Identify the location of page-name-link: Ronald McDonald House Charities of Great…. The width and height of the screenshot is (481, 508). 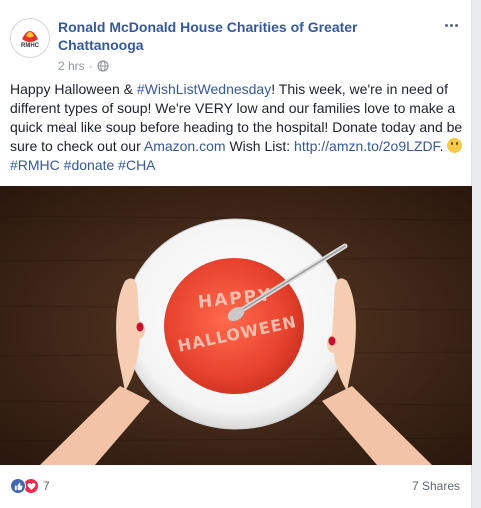
(233, 36).